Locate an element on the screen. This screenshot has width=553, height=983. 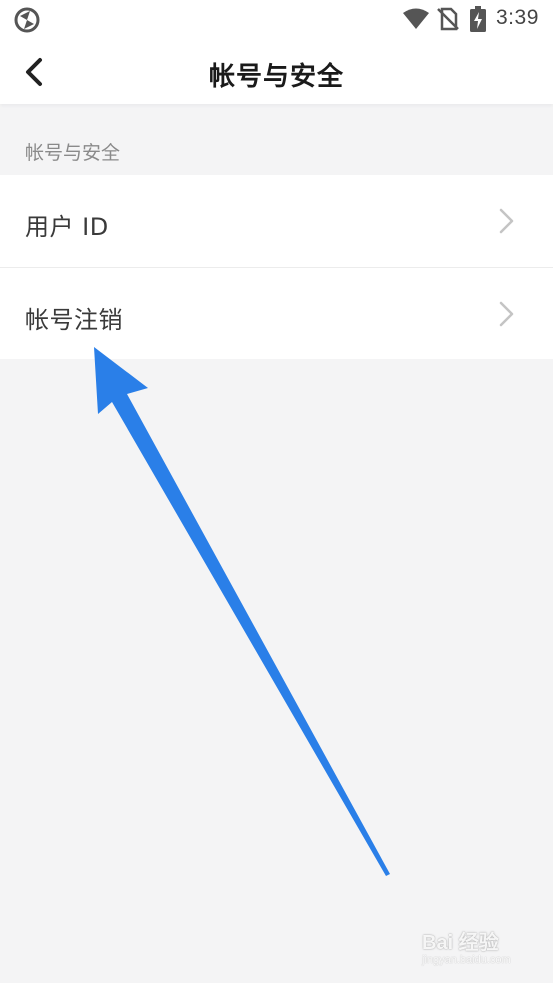
wifi-icon is located at coordinates (416, 18).